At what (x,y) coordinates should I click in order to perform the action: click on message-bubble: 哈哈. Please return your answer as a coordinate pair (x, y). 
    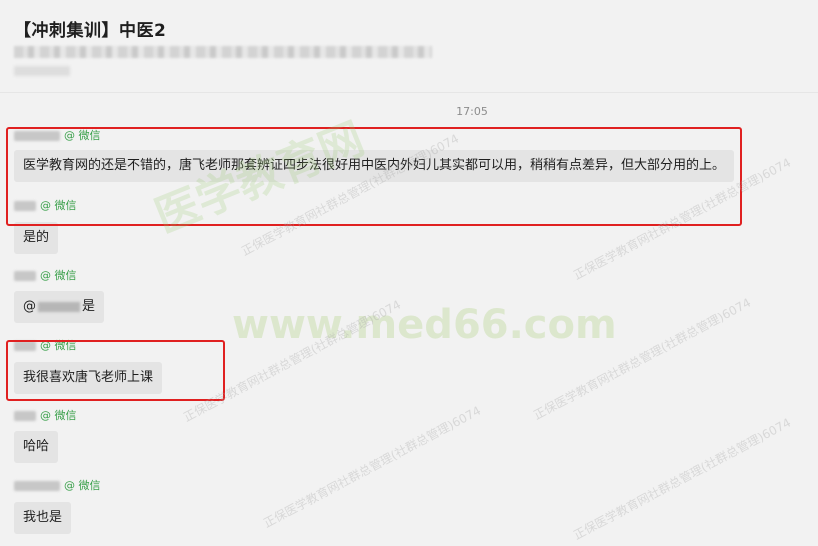
    Looking at the image, I should click on (36, 447).